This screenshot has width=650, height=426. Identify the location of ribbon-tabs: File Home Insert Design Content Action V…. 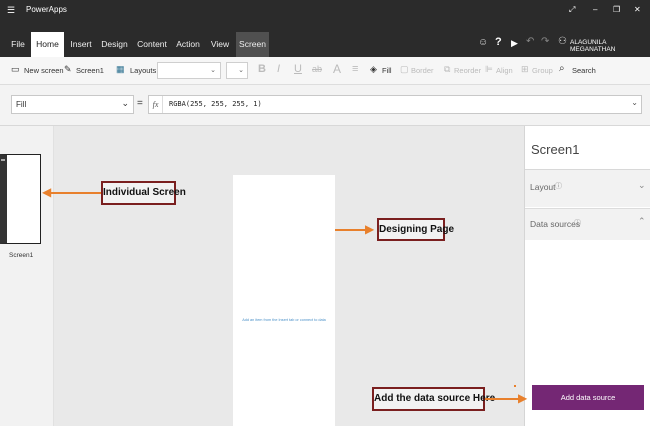
(325, 39).